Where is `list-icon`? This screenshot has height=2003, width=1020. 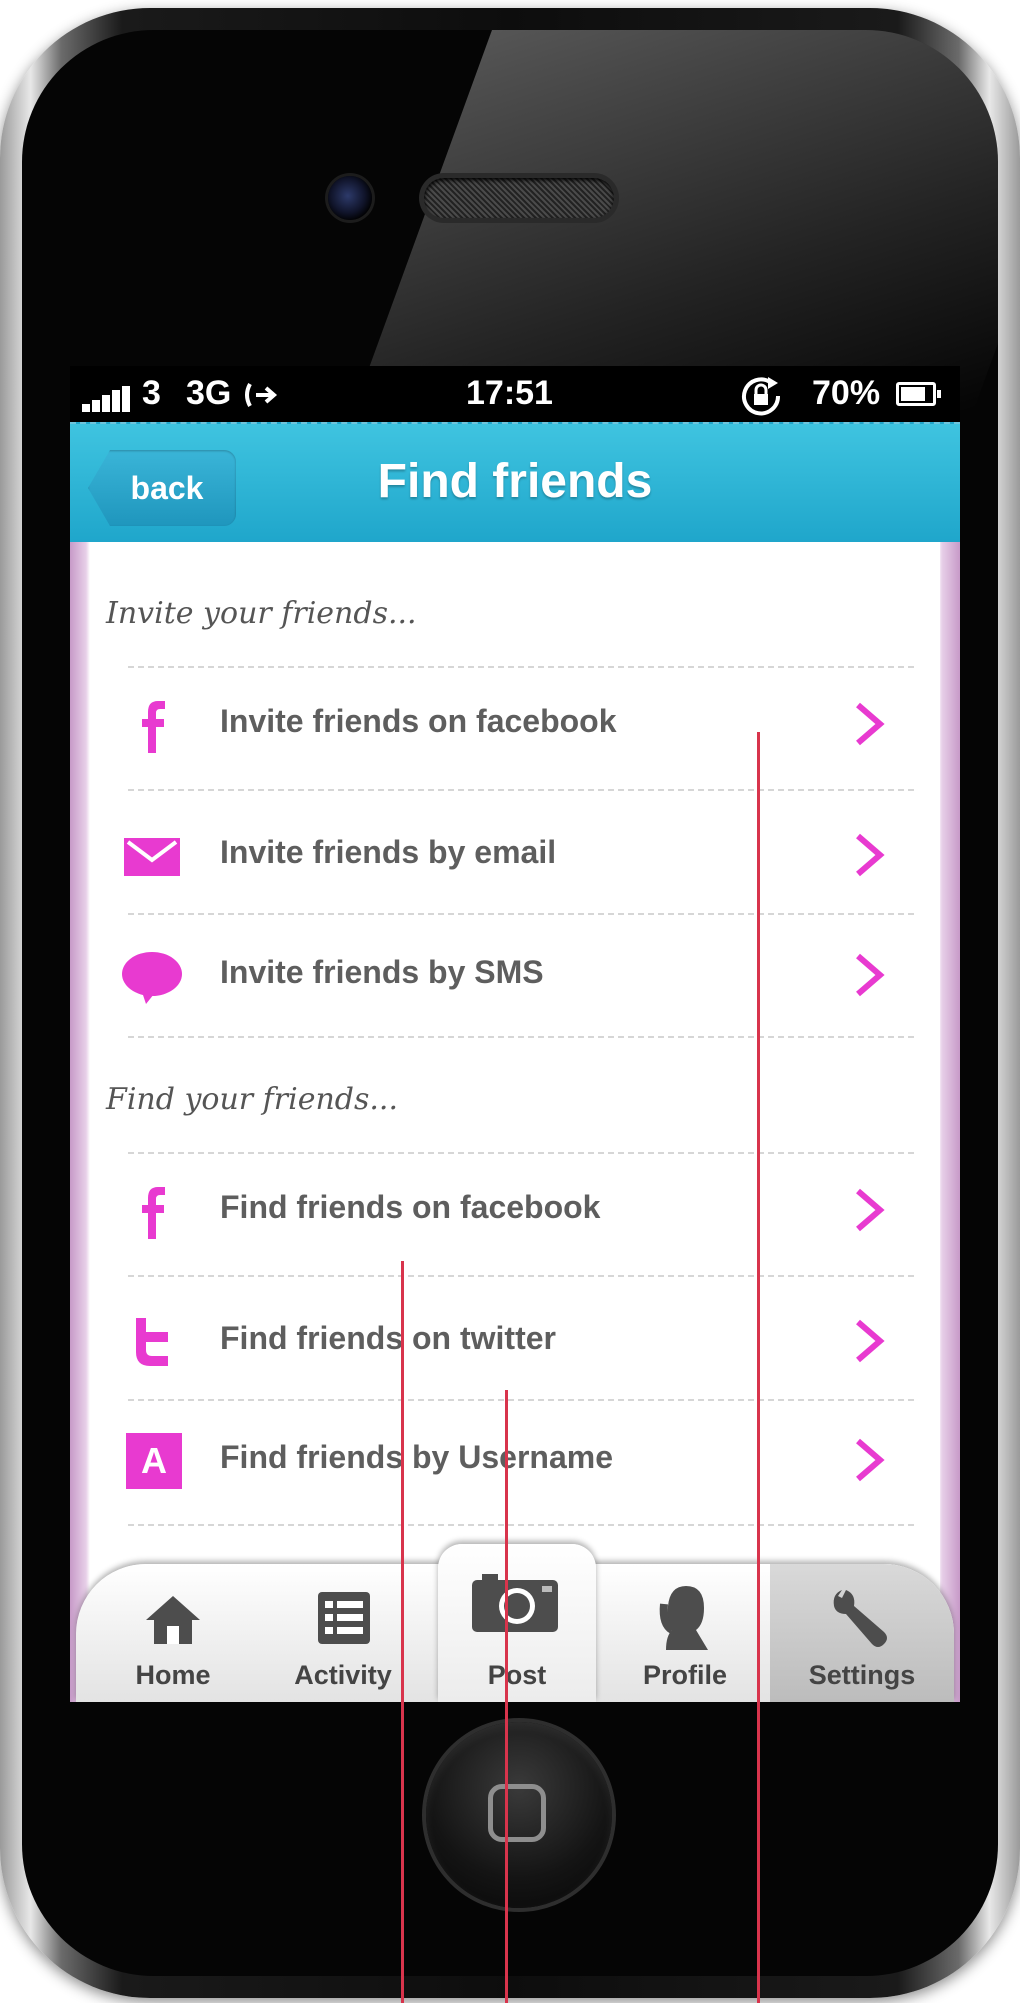 list-icon is located at coordinates (344, 1618).